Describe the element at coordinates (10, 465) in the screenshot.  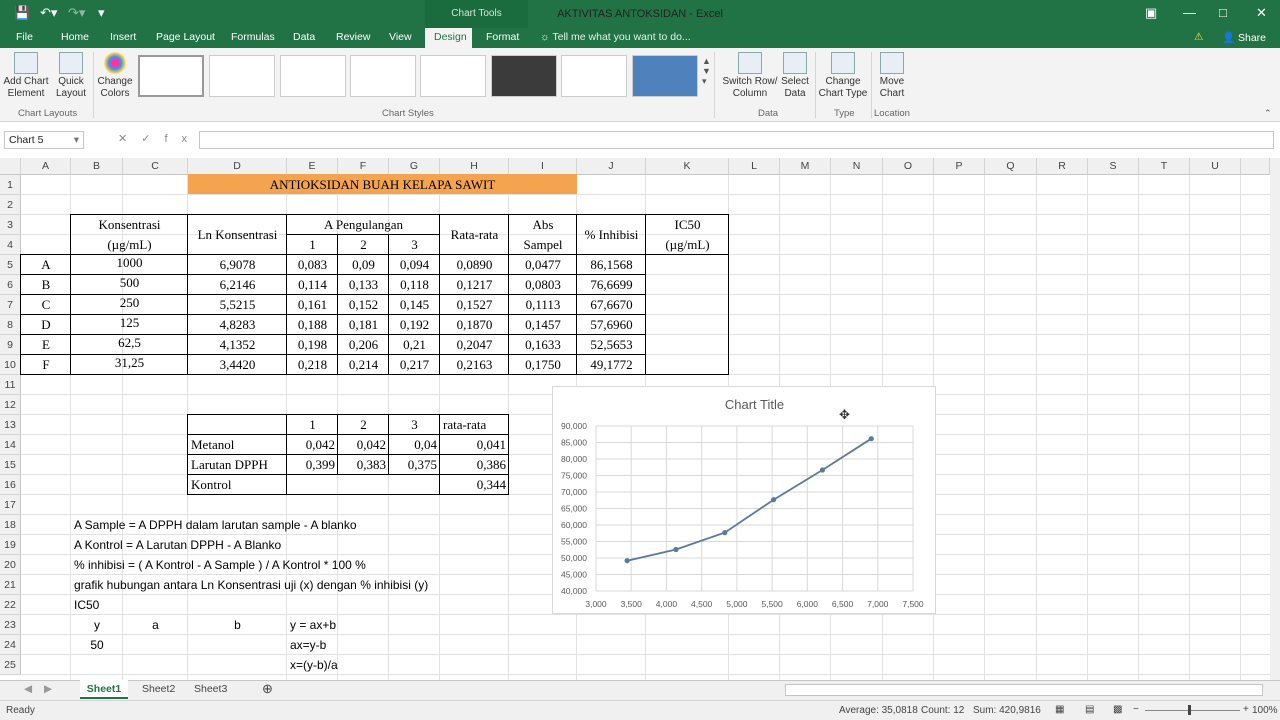
I see `row-header-15: 15` at that location.